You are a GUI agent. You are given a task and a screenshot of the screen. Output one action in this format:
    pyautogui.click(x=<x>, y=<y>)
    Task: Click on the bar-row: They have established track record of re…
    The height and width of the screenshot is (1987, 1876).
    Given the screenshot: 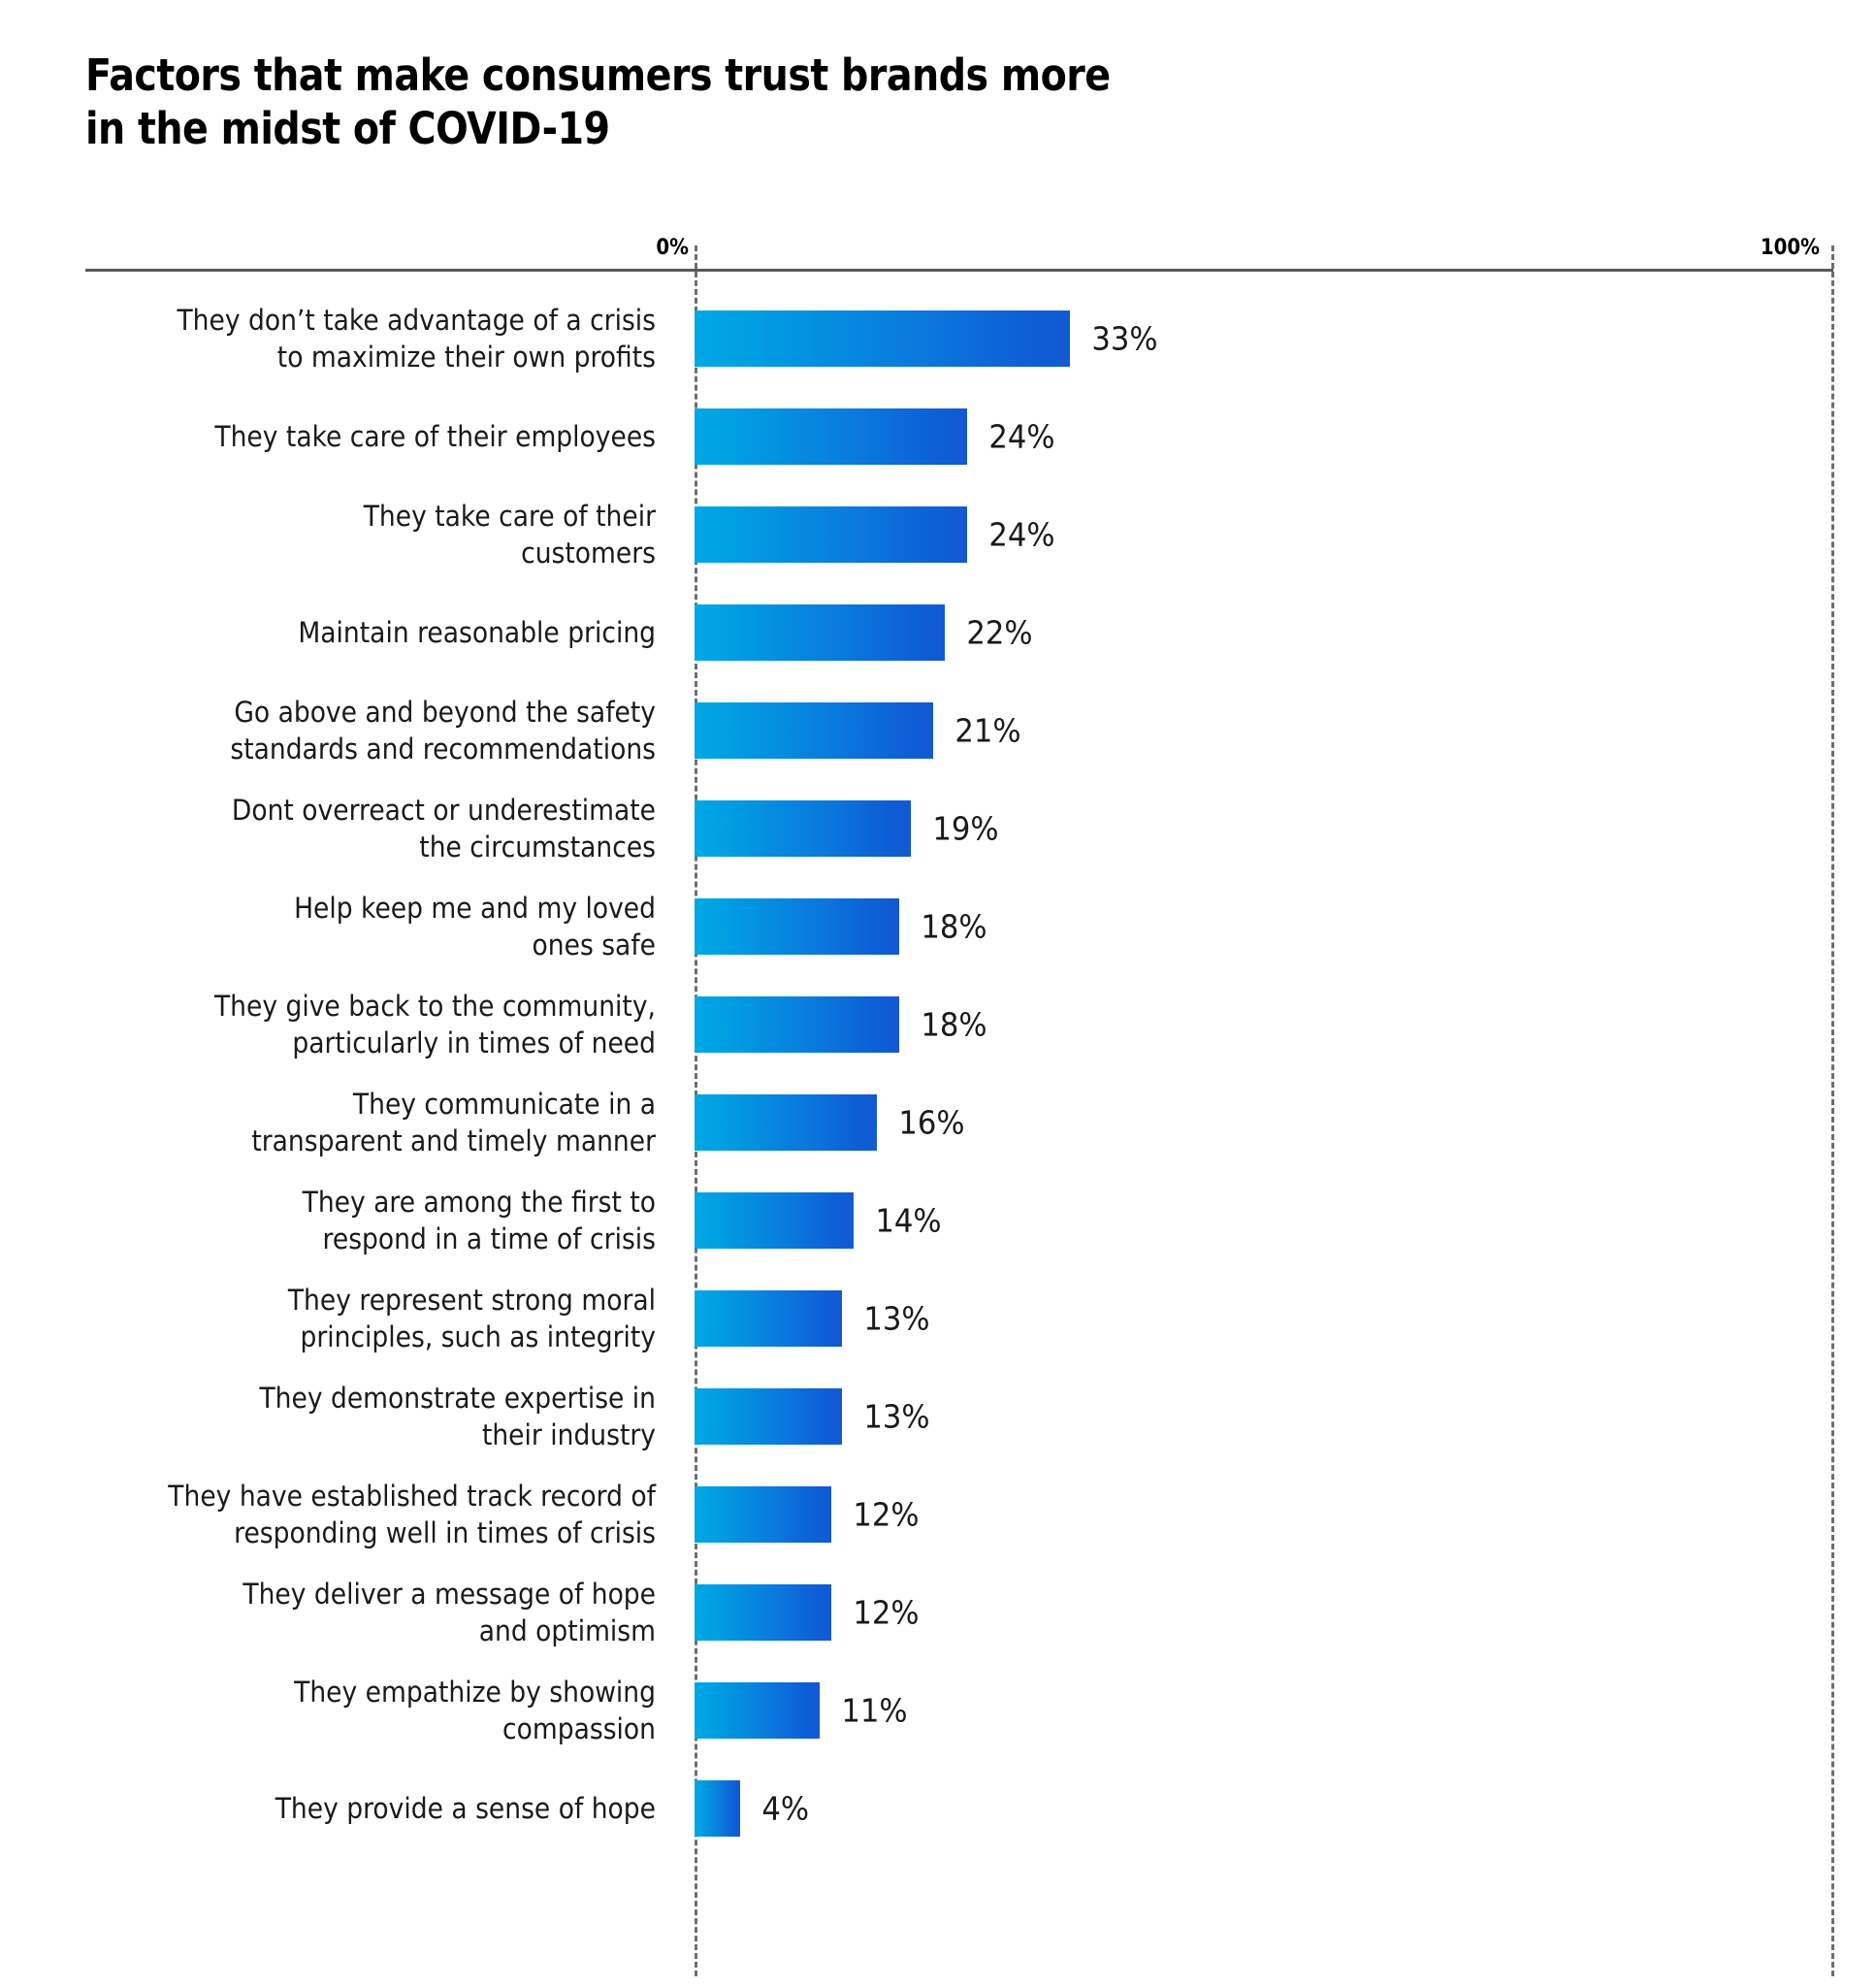 What is the action you would take?
    pyautogui.click(x=938, y=1514)
    